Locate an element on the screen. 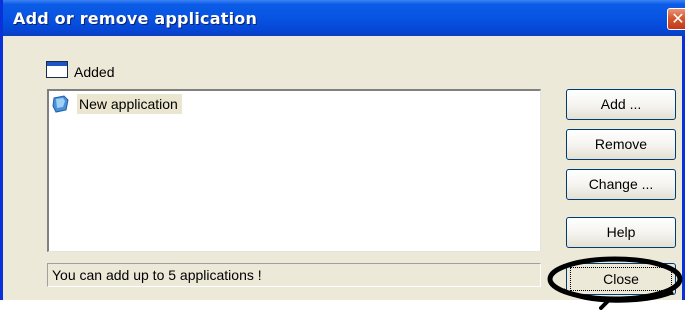  list-item-label: New application is located at coordinates (129, 104).